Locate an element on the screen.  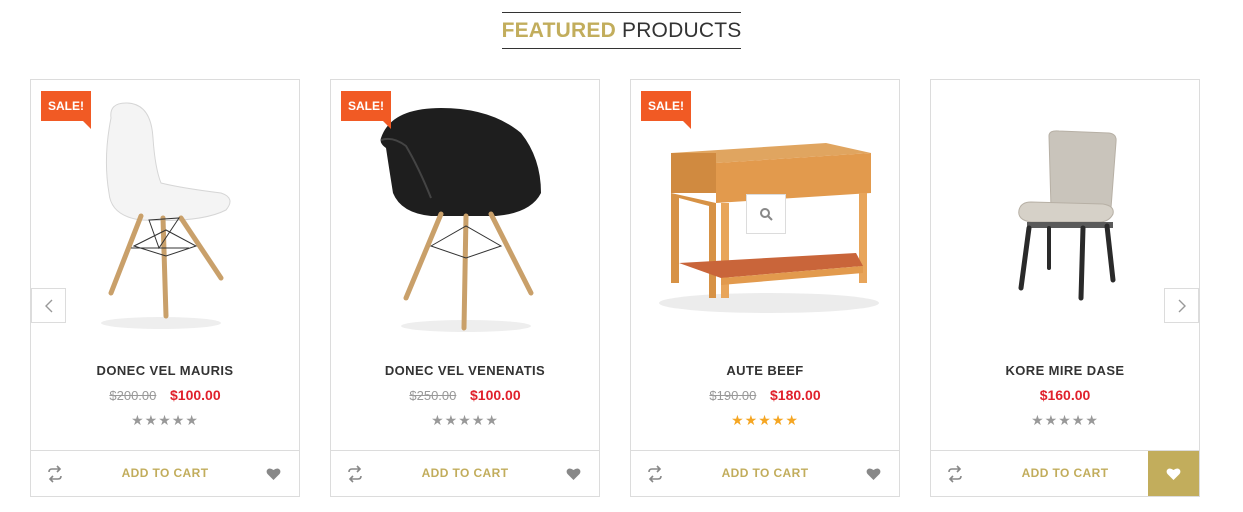
price: $180.00 is located at coordinates (795, 395).